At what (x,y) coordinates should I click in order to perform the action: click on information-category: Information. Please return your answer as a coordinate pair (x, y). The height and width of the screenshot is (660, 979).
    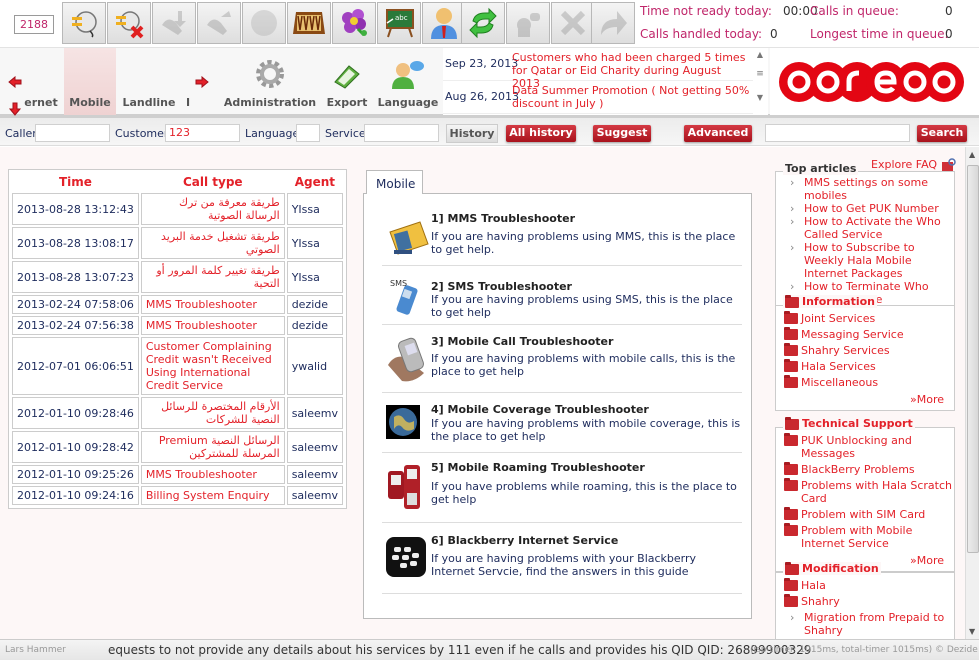
    Looking at the image, I should click on (830, 301).